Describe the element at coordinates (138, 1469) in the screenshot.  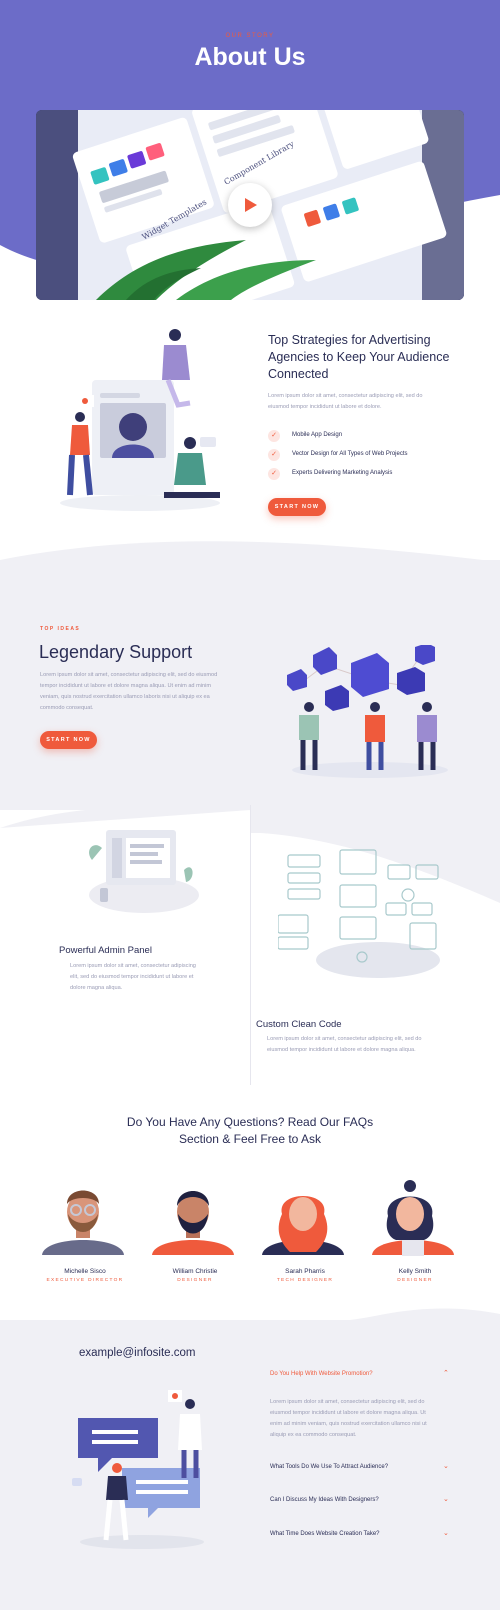
I see `chat-illustration` at that location.